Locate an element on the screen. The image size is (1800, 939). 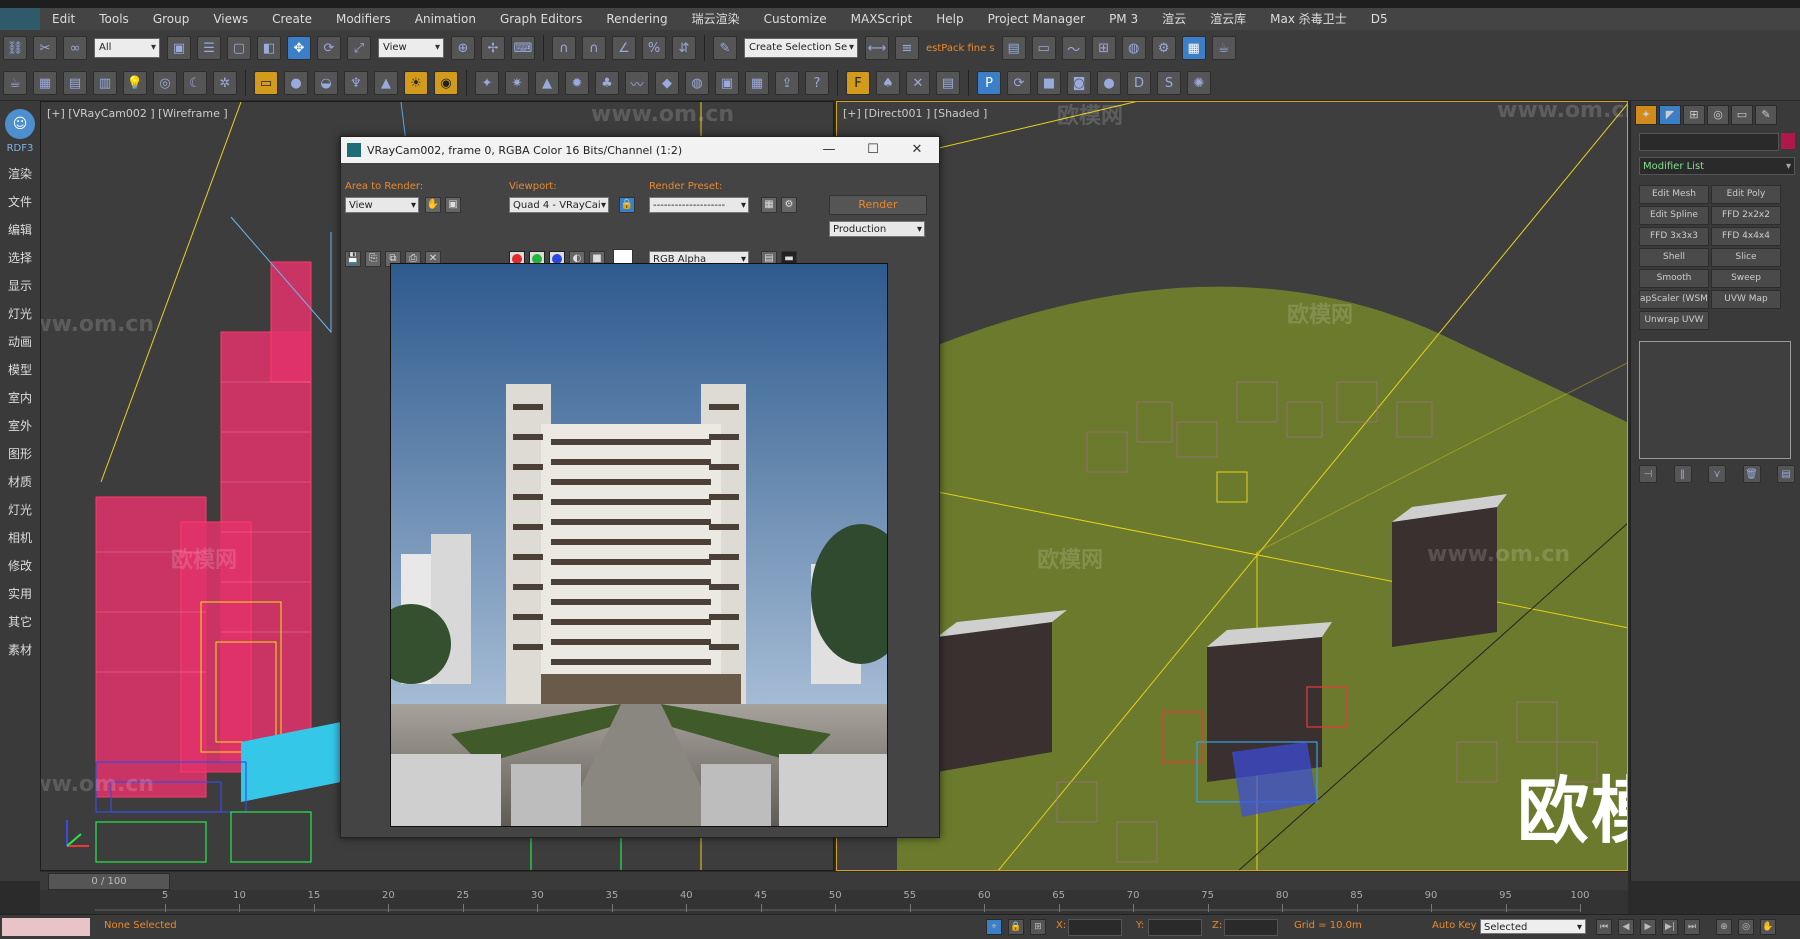
render-production-icon: ☕ is located at coordinates (1223, 48).